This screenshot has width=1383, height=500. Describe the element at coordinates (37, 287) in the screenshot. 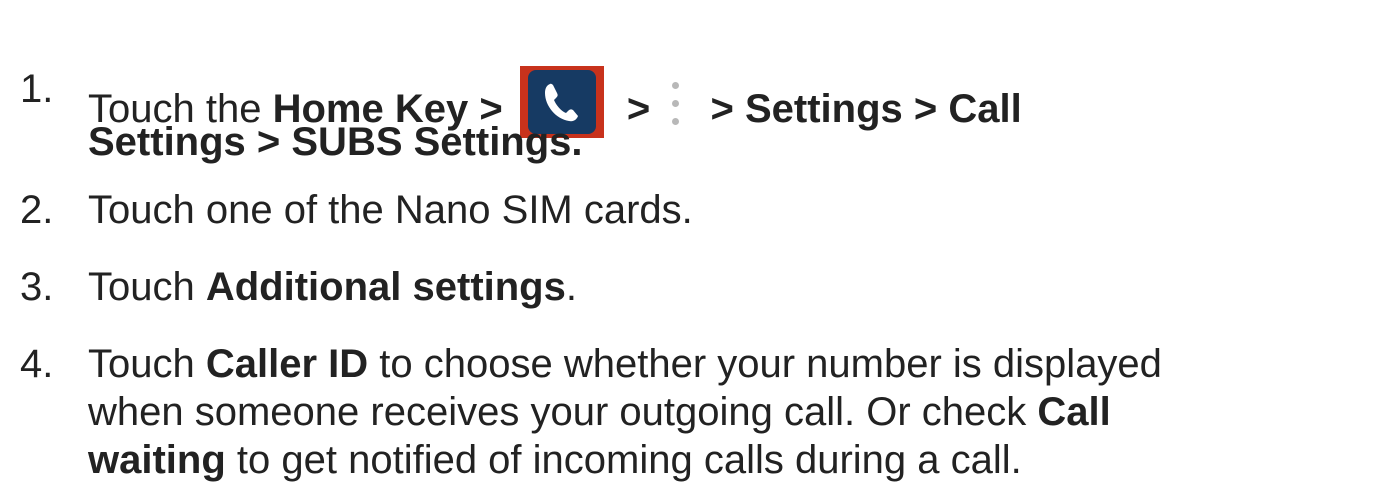

I see `step-number: 3.` at that location.